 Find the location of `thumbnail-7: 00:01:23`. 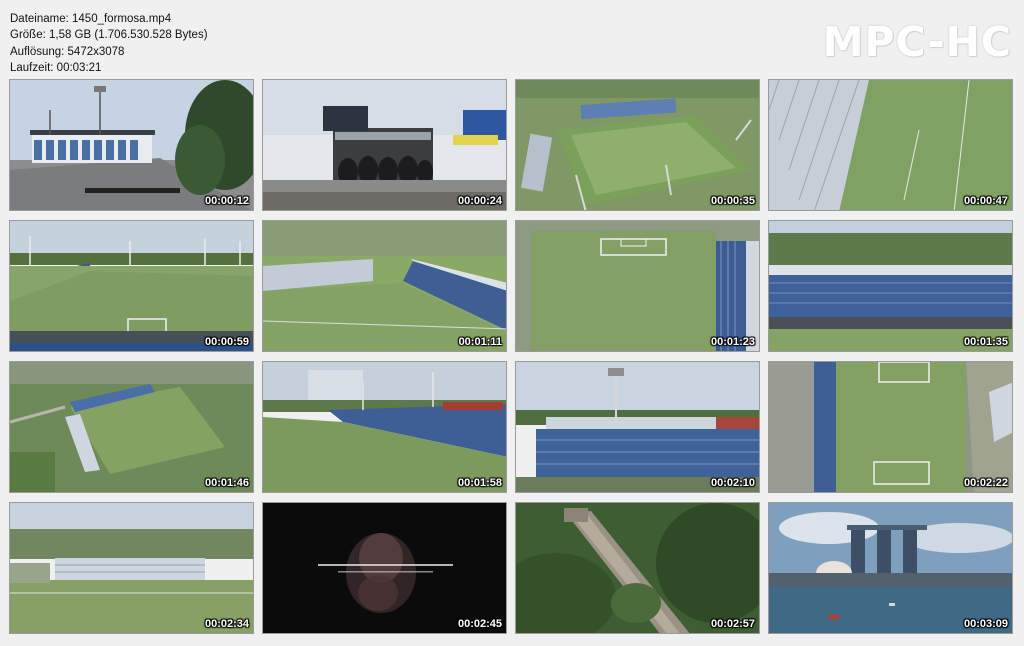

thumbnail-7: 00:01:23 is located at coordinates (637, 286).